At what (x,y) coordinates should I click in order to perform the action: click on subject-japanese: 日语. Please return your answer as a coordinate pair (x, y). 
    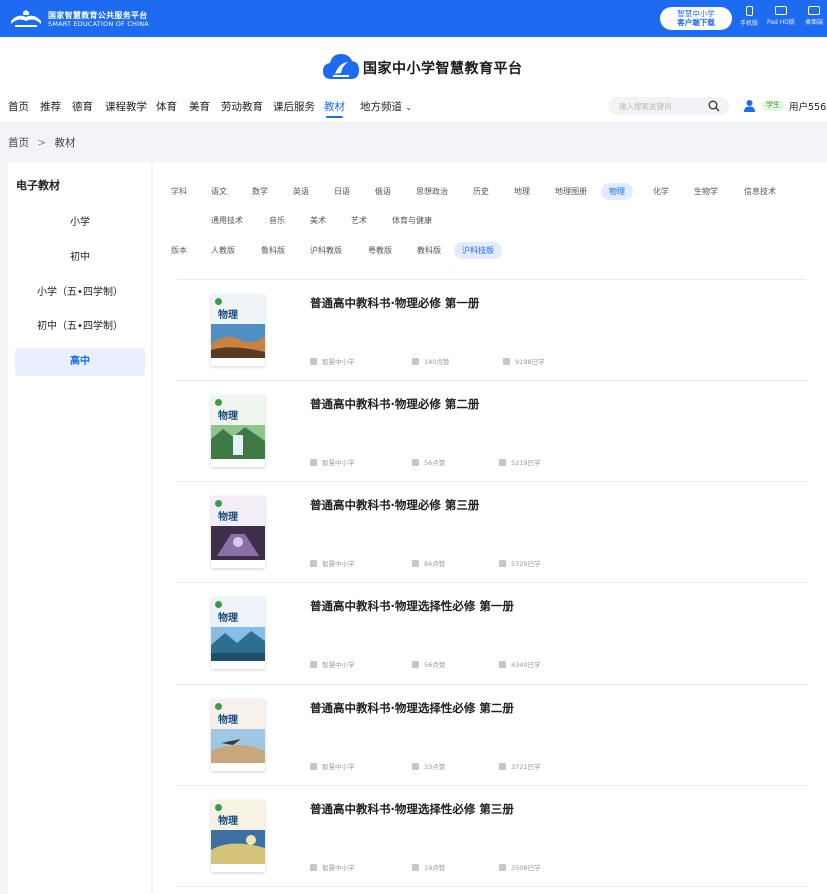
    Looking at the image, I should click on (342, 191).